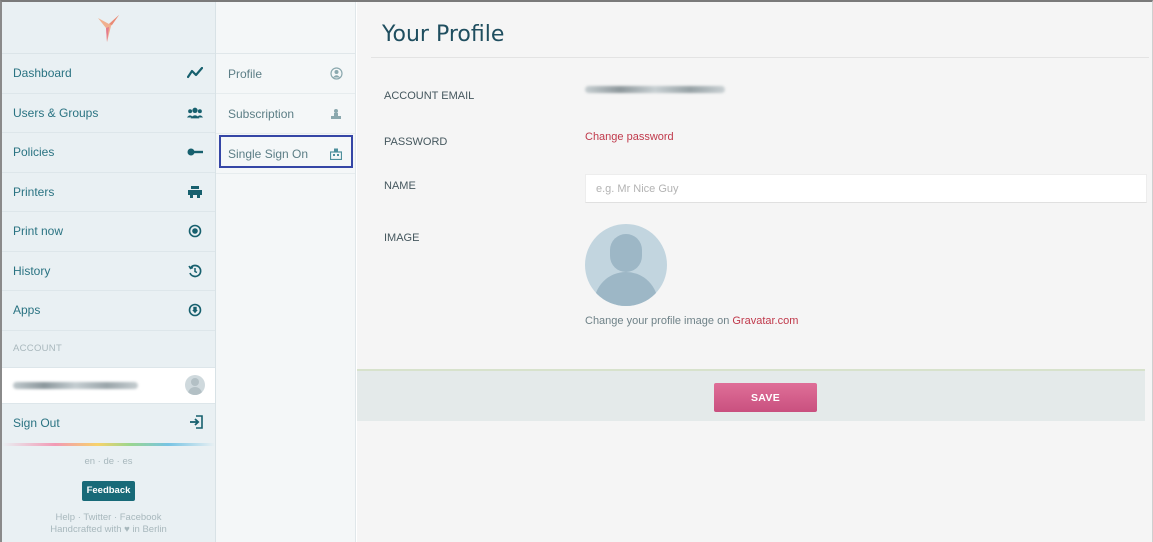 This screenshot has height=542, width=1153. What do you see at coordinates (245, 73) in the screenshot?
I see `subnav-item-label: Profile` at bounding box center [245, 73].